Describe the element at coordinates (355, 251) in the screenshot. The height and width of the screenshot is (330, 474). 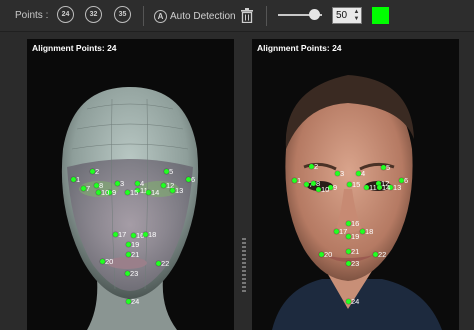
I see `landmark-label: 21` at that location.